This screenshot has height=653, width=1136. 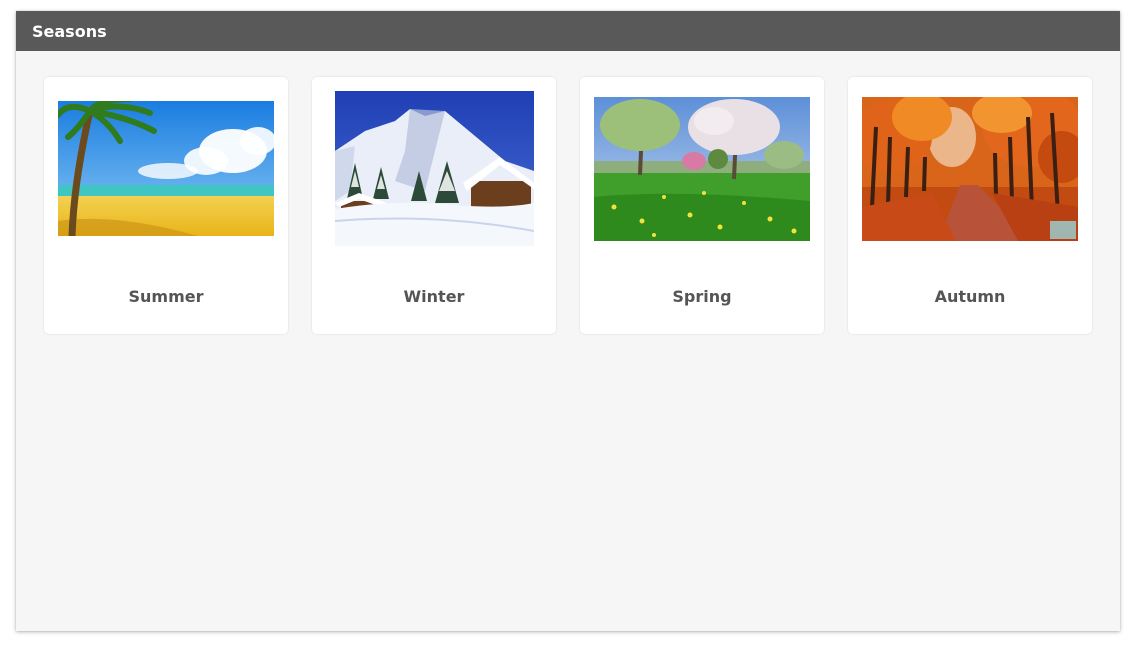 I want to click on spring-meadow-image, so click(x=702, y=169).